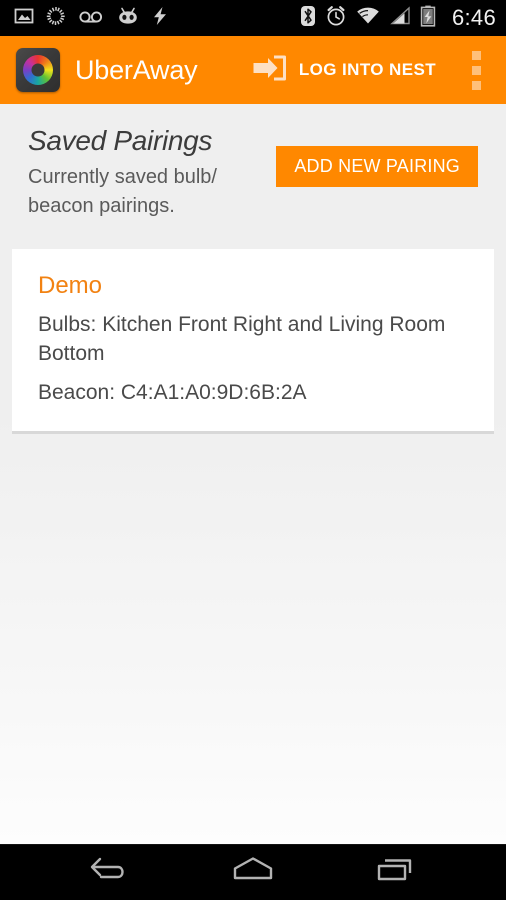  I want to click on image-icon, so click(24, 18).